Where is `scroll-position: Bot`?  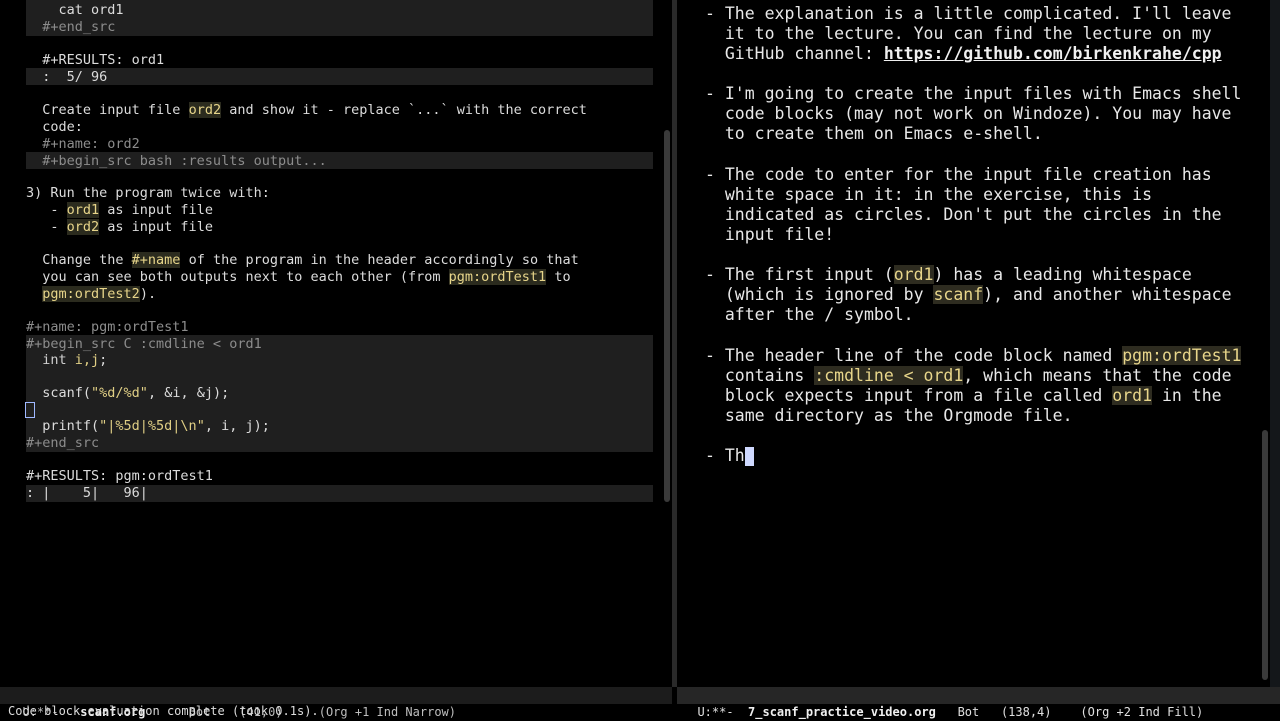
scroll-position: Bot is located at coordinates (968, 712).